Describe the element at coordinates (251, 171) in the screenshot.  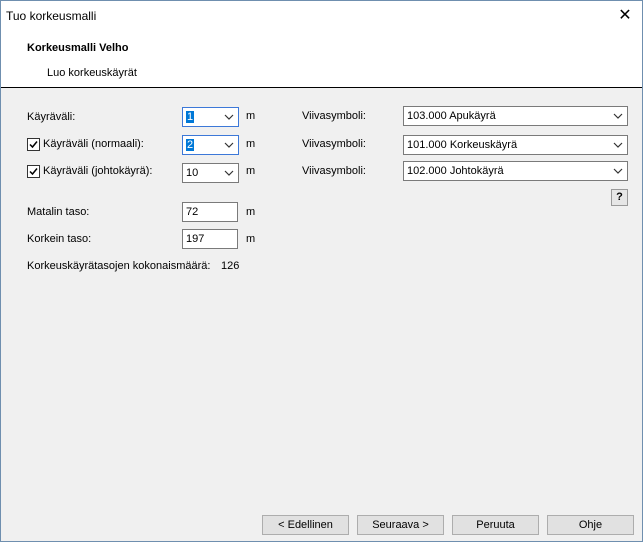
I see `index-interval-unit: m` at that location.